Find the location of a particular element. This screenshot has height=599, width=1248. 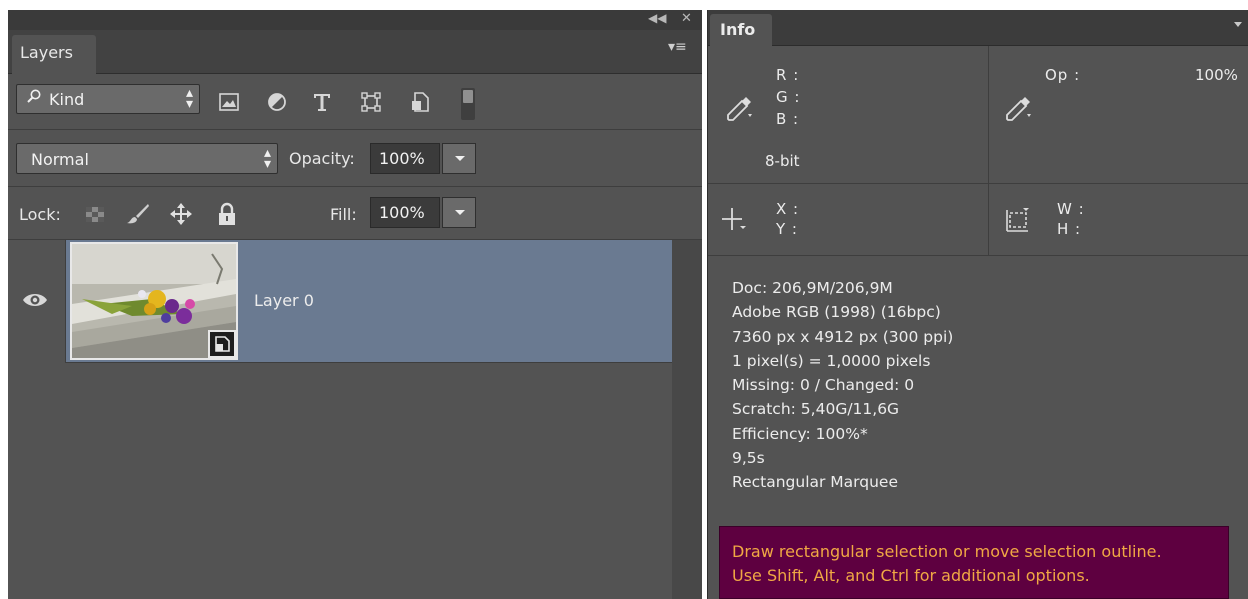

search-icon is located at coordinates (34, 96).